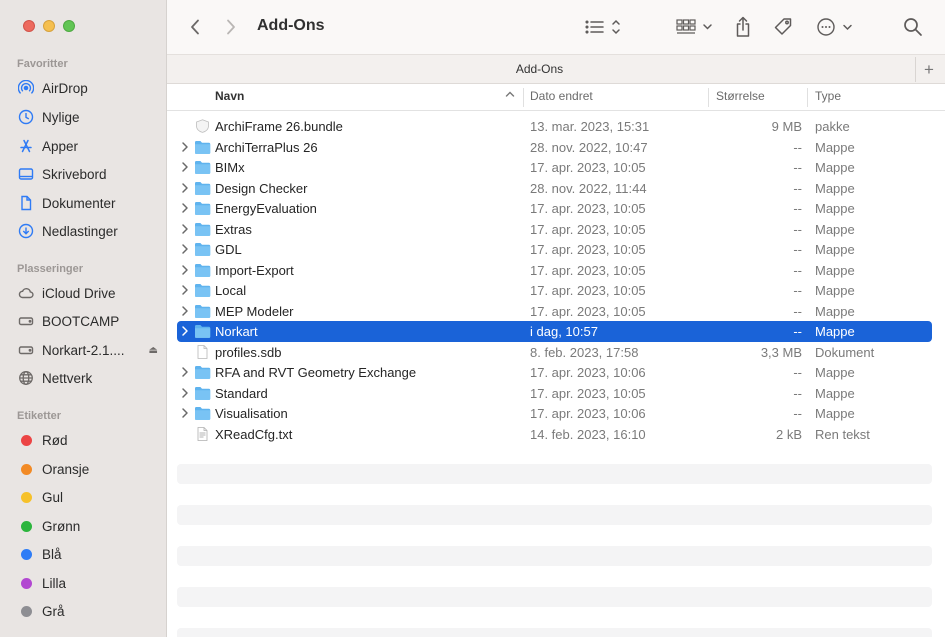  What do you see at coordinates (231, 27) in the screenshot?
I see `forward-button` at bounding box center [231, 27].